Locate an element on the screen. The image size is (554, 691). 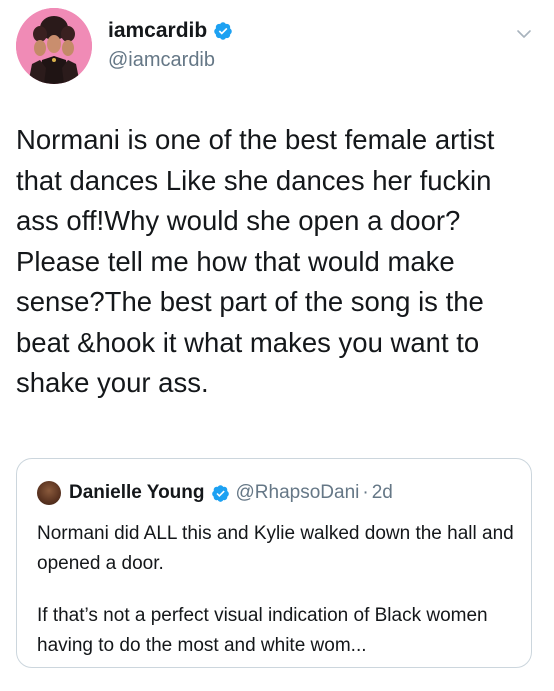
avatar-image is located at coordinates (54, 46).